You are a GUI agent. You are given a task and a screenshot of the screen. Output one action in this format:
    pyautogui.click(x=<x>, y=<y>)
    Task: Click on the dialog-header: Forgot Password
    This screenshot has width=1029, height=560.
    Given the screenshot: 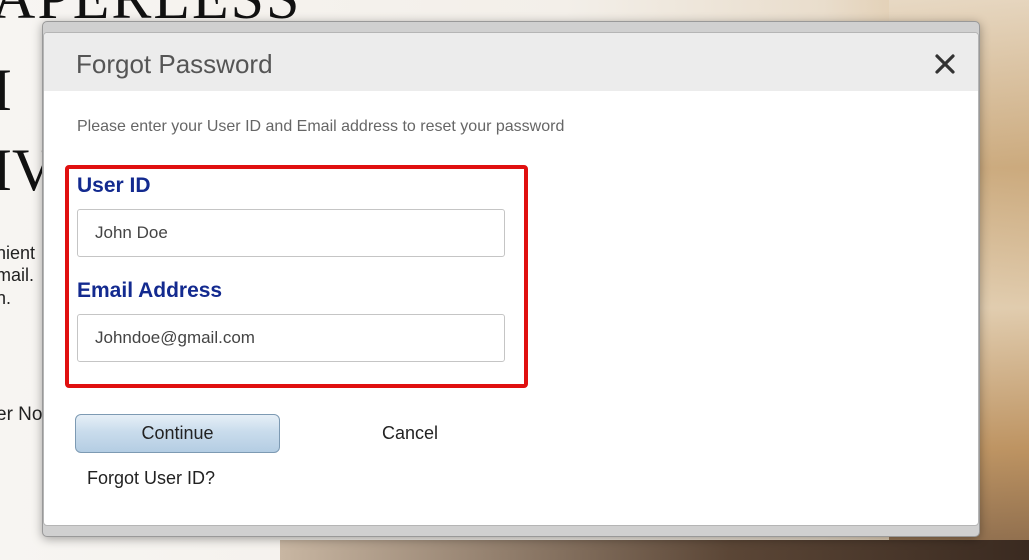 What is the action you would take?
    pyautogui.click(x=511, y=62)
    